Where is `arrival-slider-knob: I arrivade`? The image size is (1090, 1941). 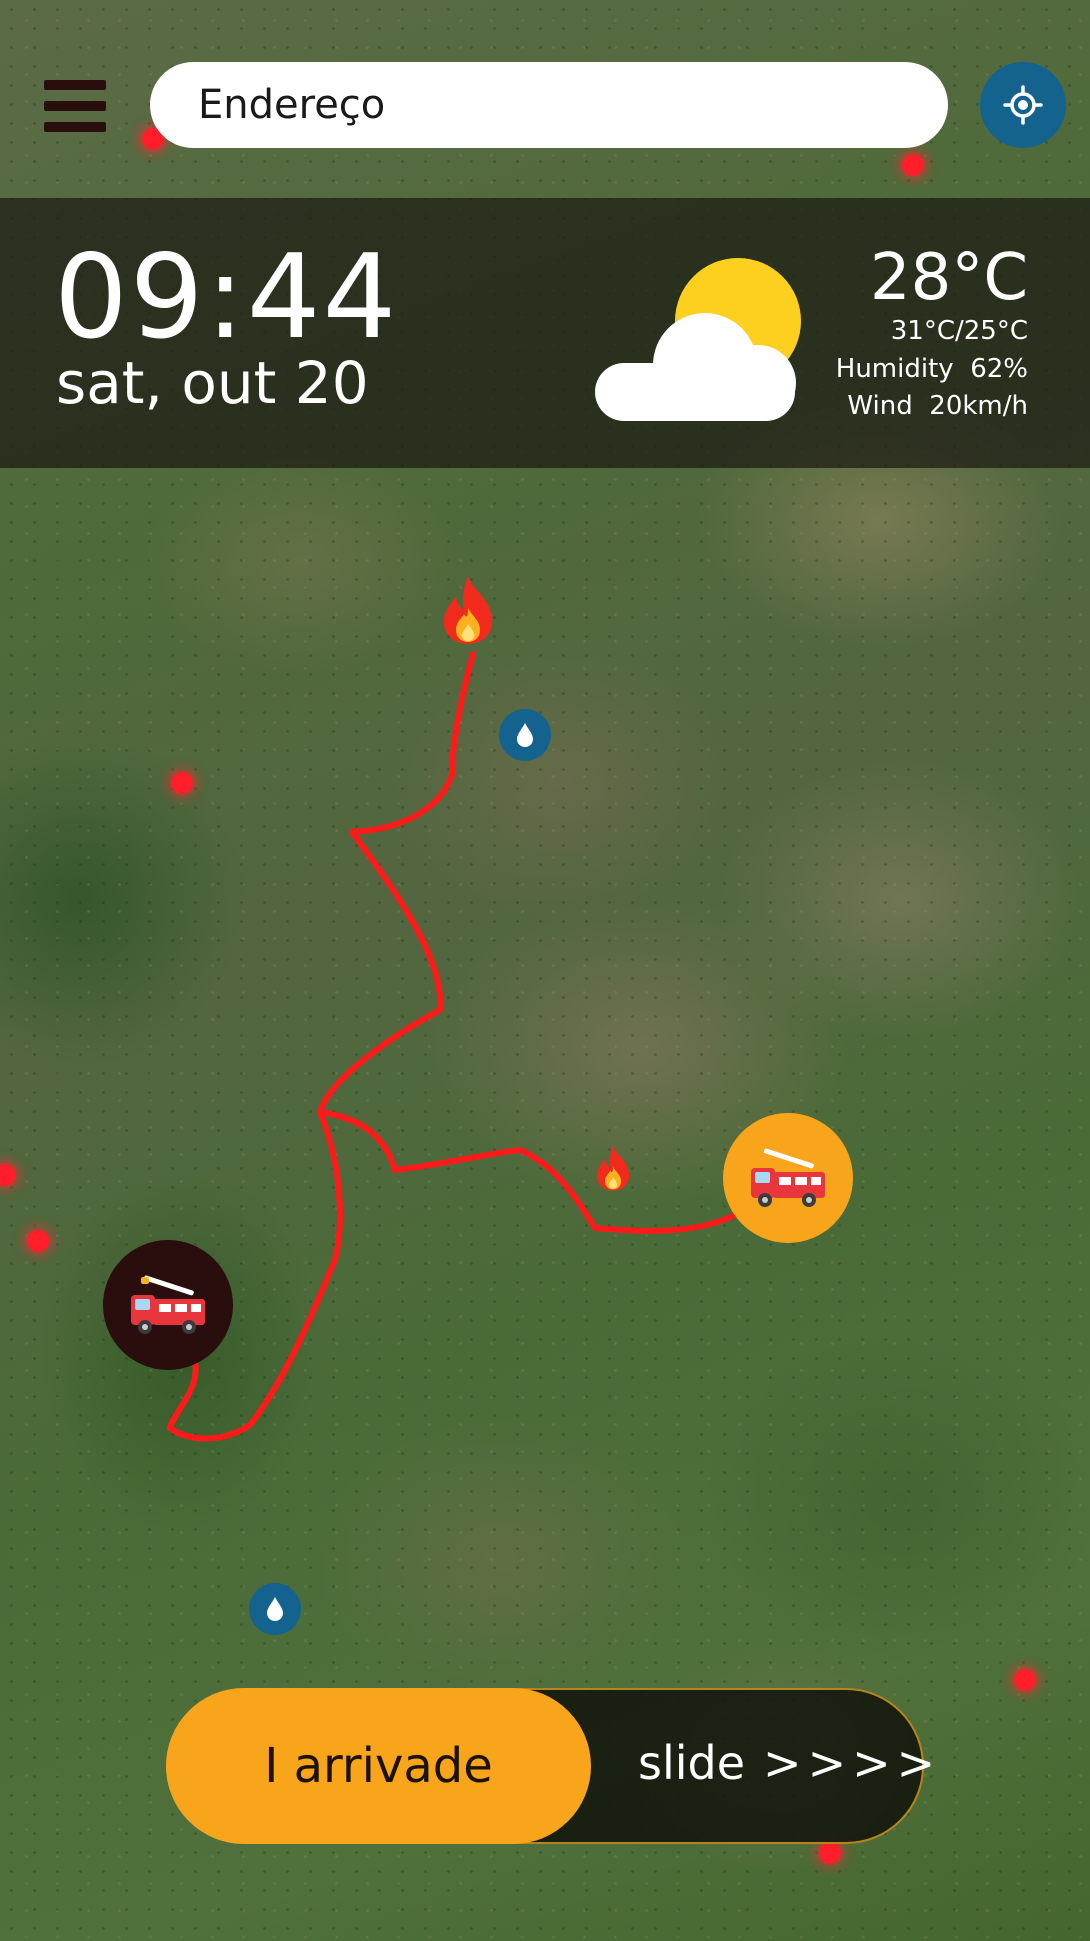
arrival-slider-knob: I arrivade is located at coordinates (378, 1766).